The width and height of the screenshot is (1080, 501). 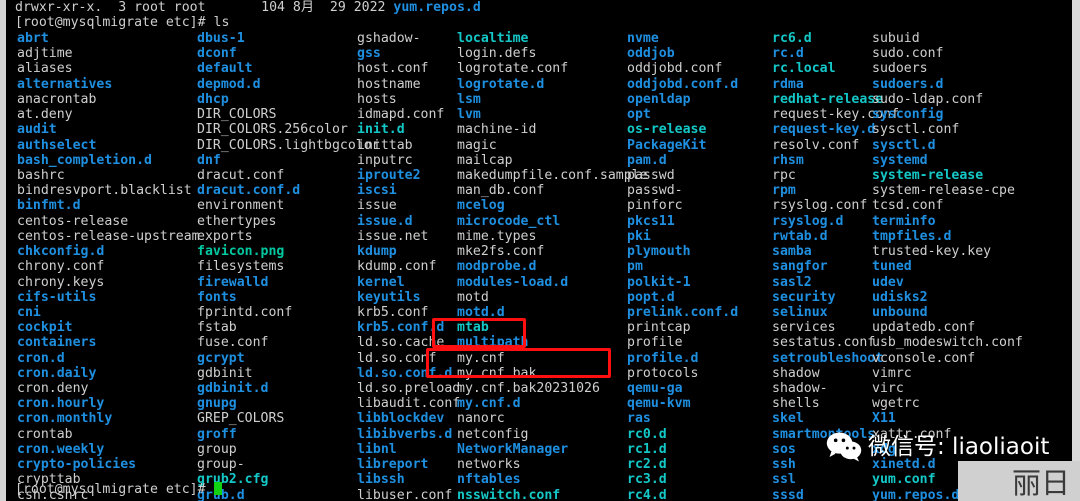 What do you see at coordinates (659, 252) in the screenshot?
I see `ls-entry-plymouth: plymouth` at bounding box center [659, 252].